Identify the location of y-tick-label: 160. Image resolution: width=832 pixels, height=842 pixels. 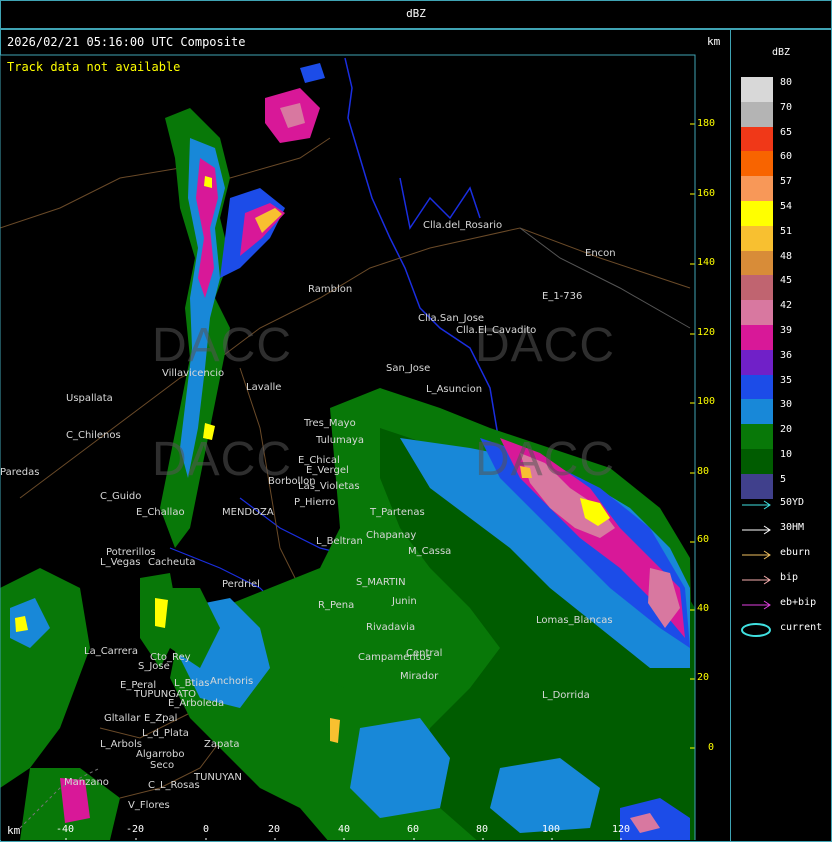
(706, 193).